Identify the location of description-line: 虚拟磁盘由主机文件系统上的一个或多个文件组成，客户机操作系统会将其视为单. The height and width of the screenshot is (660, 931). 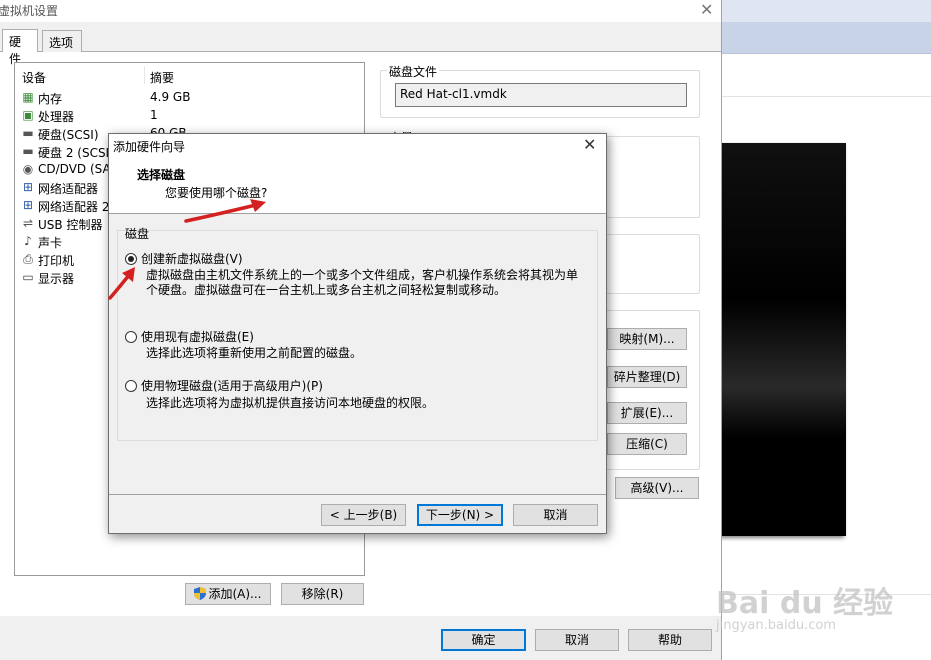
(362, 275).